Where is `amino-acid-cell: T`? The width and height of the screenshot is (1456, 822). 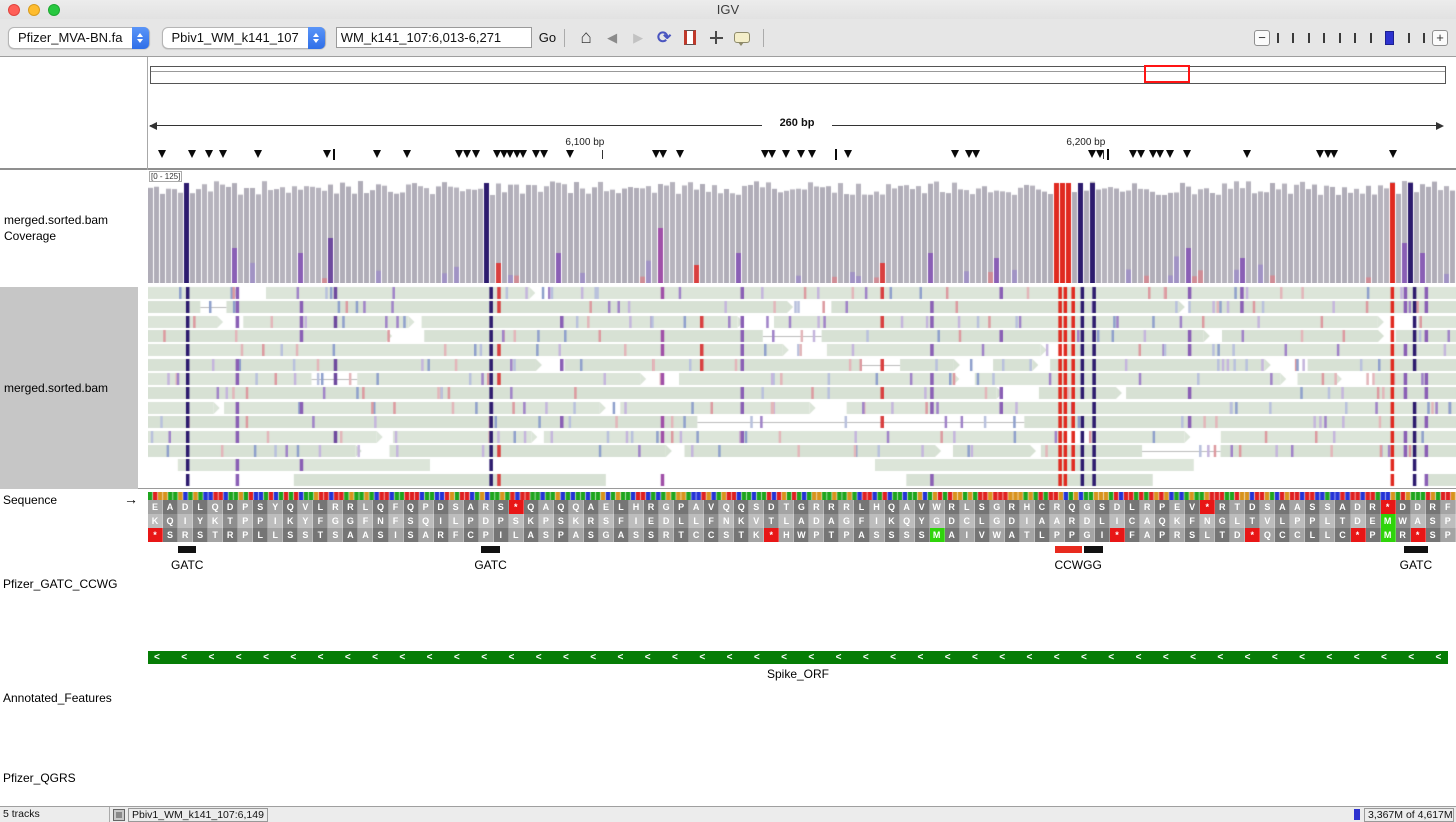 amino-acid-cell: T is located at coordinates (1253, 521).